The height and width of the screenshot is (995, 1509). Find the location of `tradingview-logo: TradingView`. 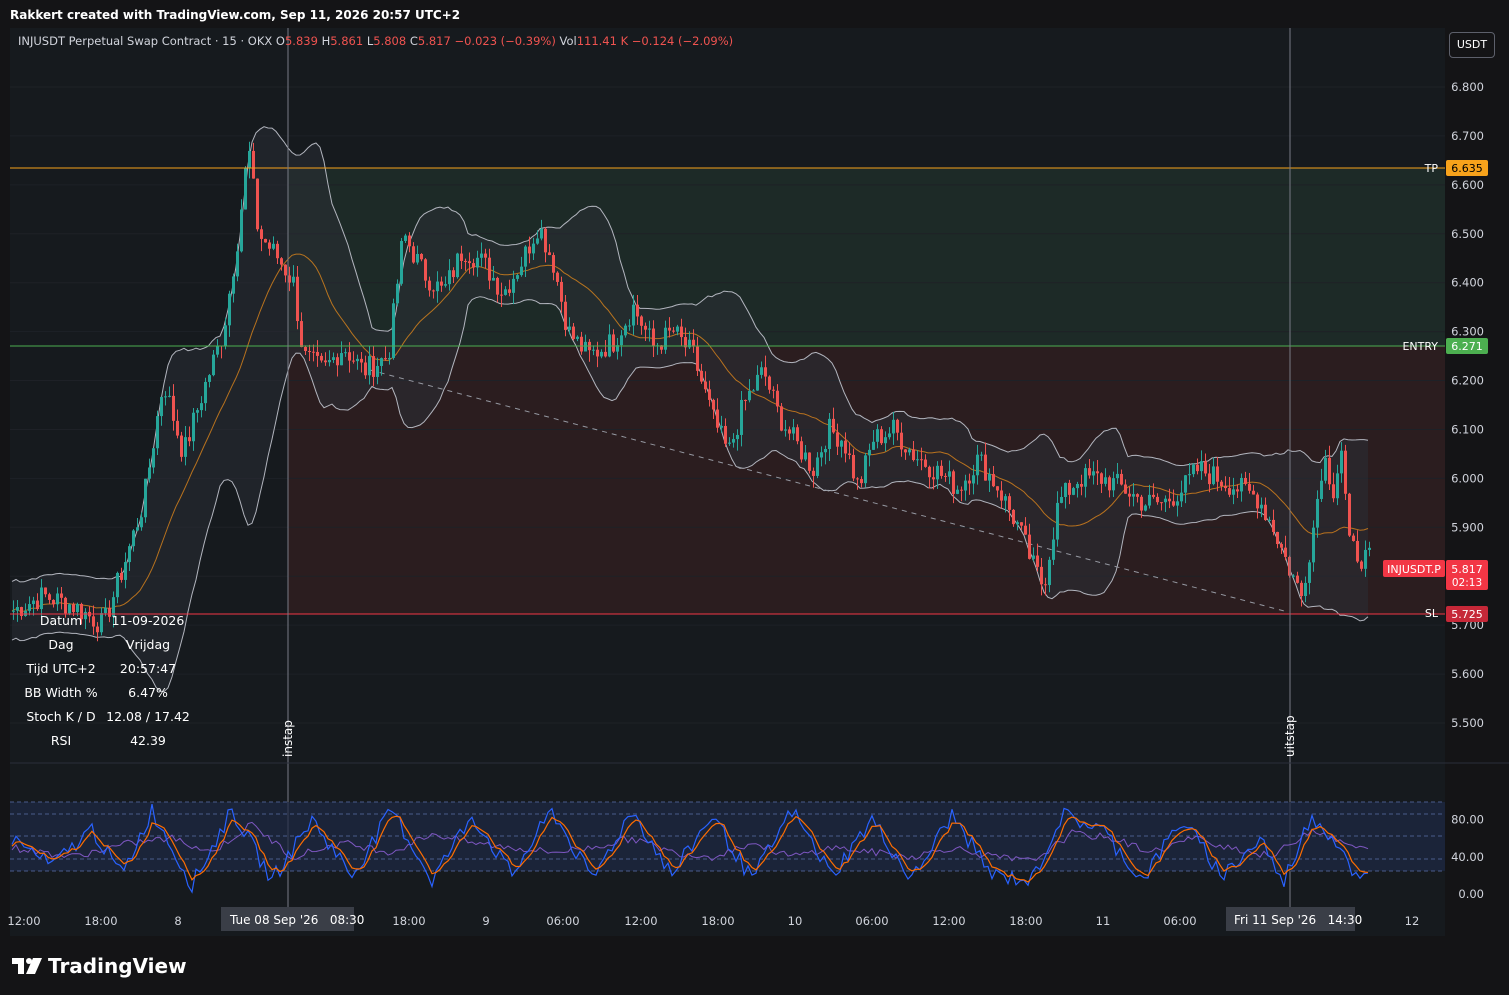

tradingview-logo: TradingView is located at coordinates (99, 966).